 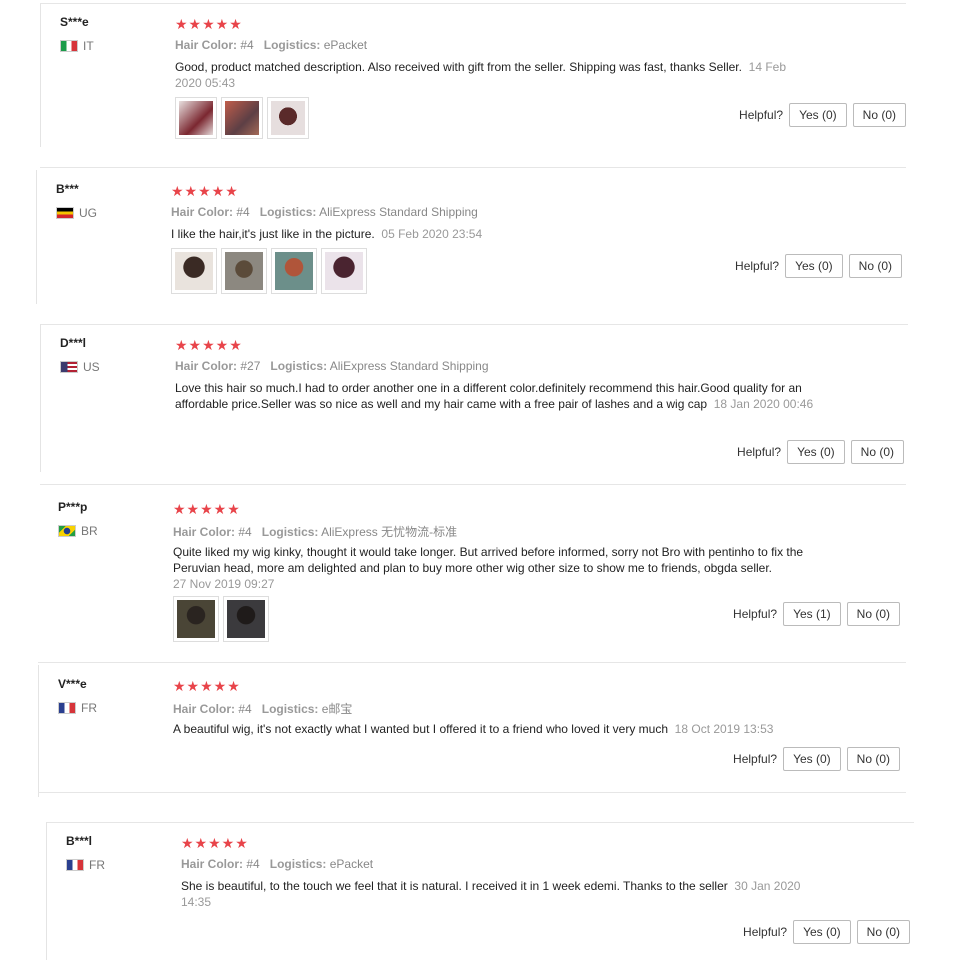 What do you see at coordinates (224, 584) in the screenshot?
I see `review-time: 27 Nov 2019 09:27` at bounding box center [224, 584].